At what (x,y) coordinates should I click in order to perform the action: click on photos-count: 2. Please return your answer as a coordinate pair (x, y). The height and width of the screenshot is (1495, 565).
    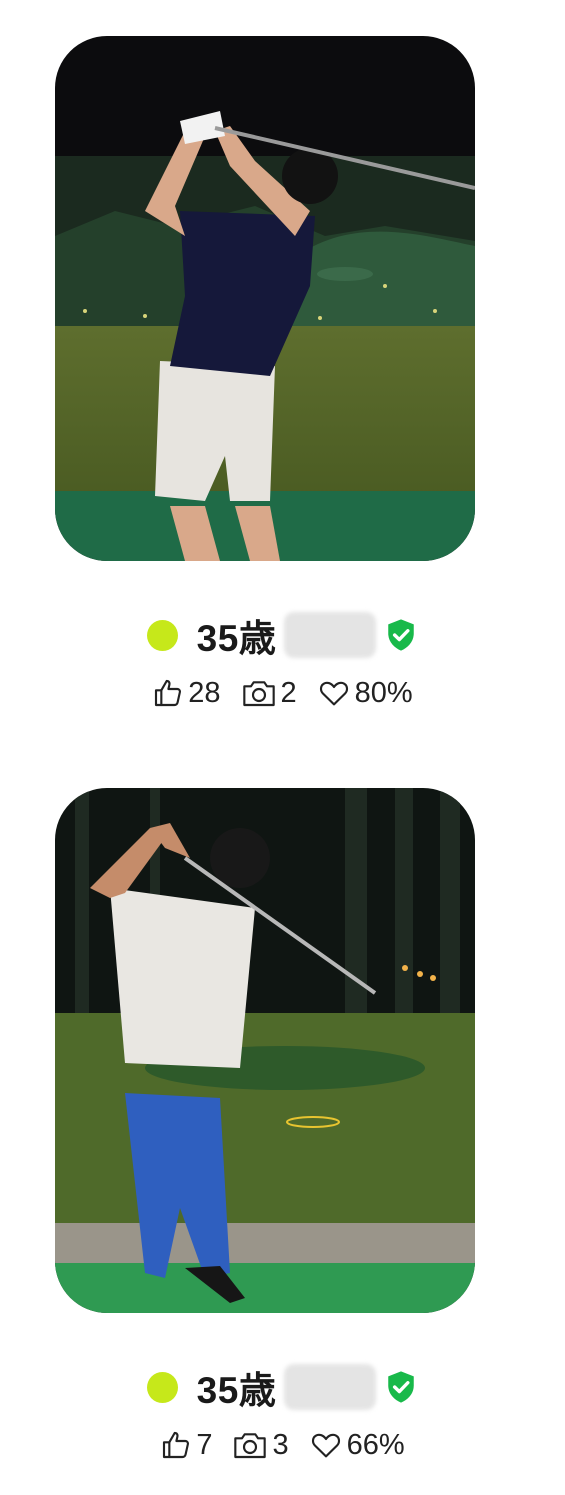
    Looking at the image, I should click on (288, 692).